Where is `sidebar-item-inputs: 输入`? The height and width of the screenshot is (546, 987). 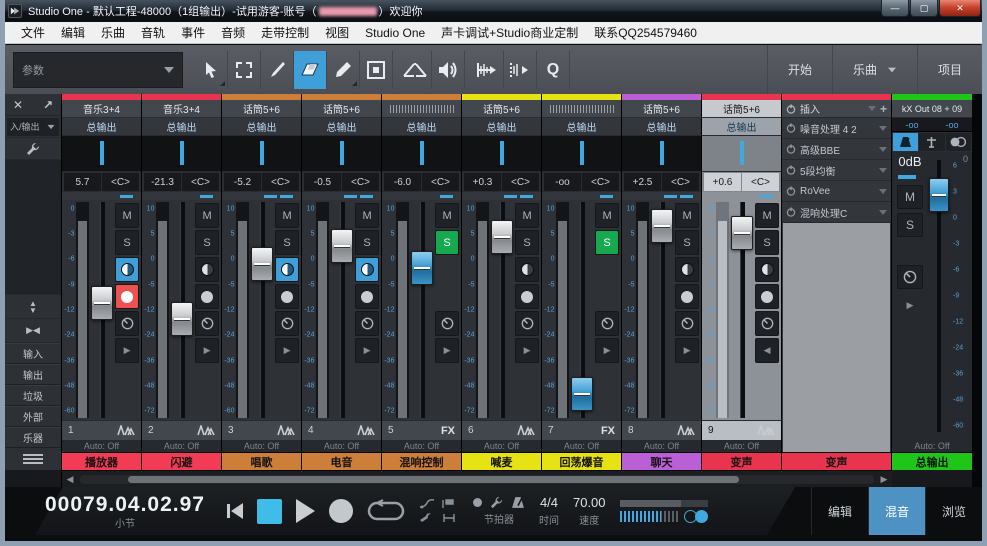 sidebar-item-inputs: 输入 is located at coordinates (33, 353).